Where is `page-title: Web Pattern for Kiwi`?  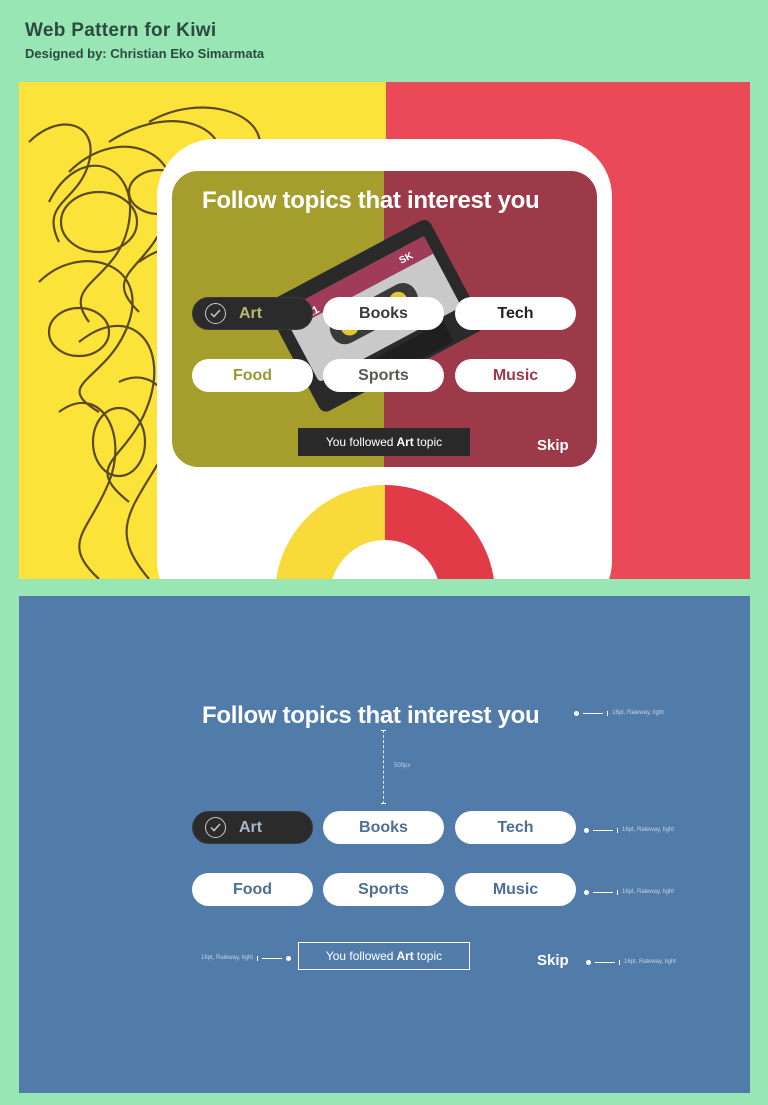 page-title: Web Pattern for Kiwi is located at coordinates (121, 30).